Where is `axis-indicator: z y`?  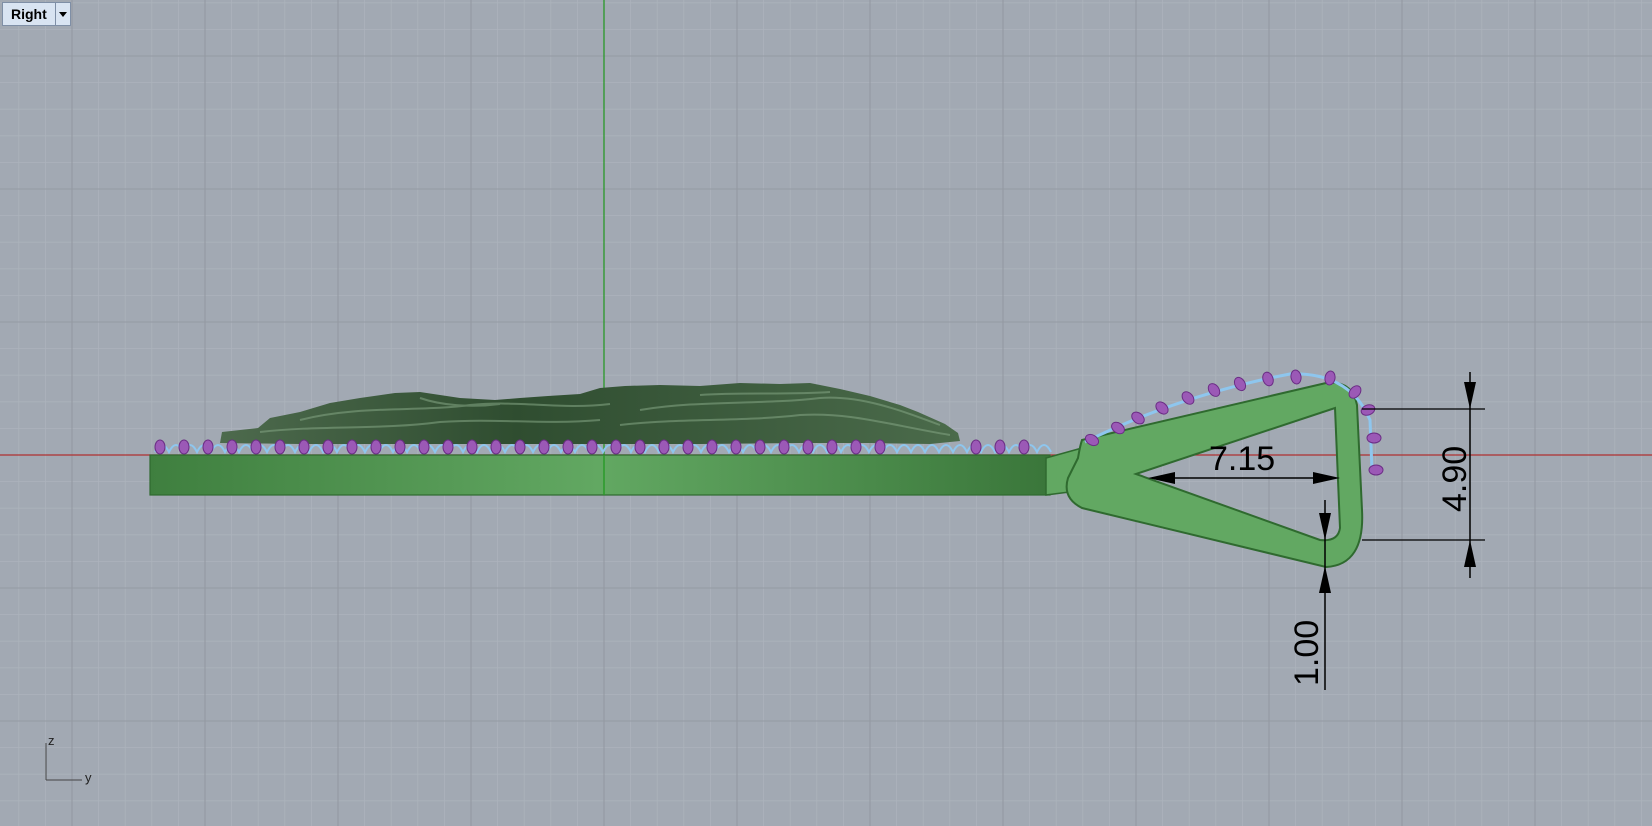 axis-indicator: z y is located at coordinates (68, 759).